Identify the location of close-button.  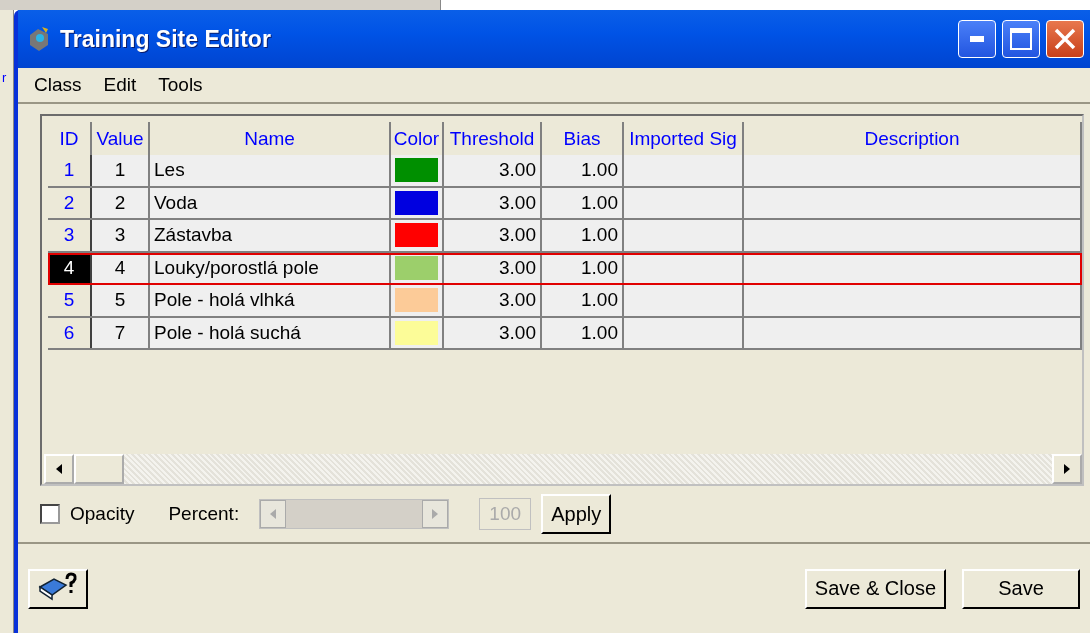
(1065, 39).